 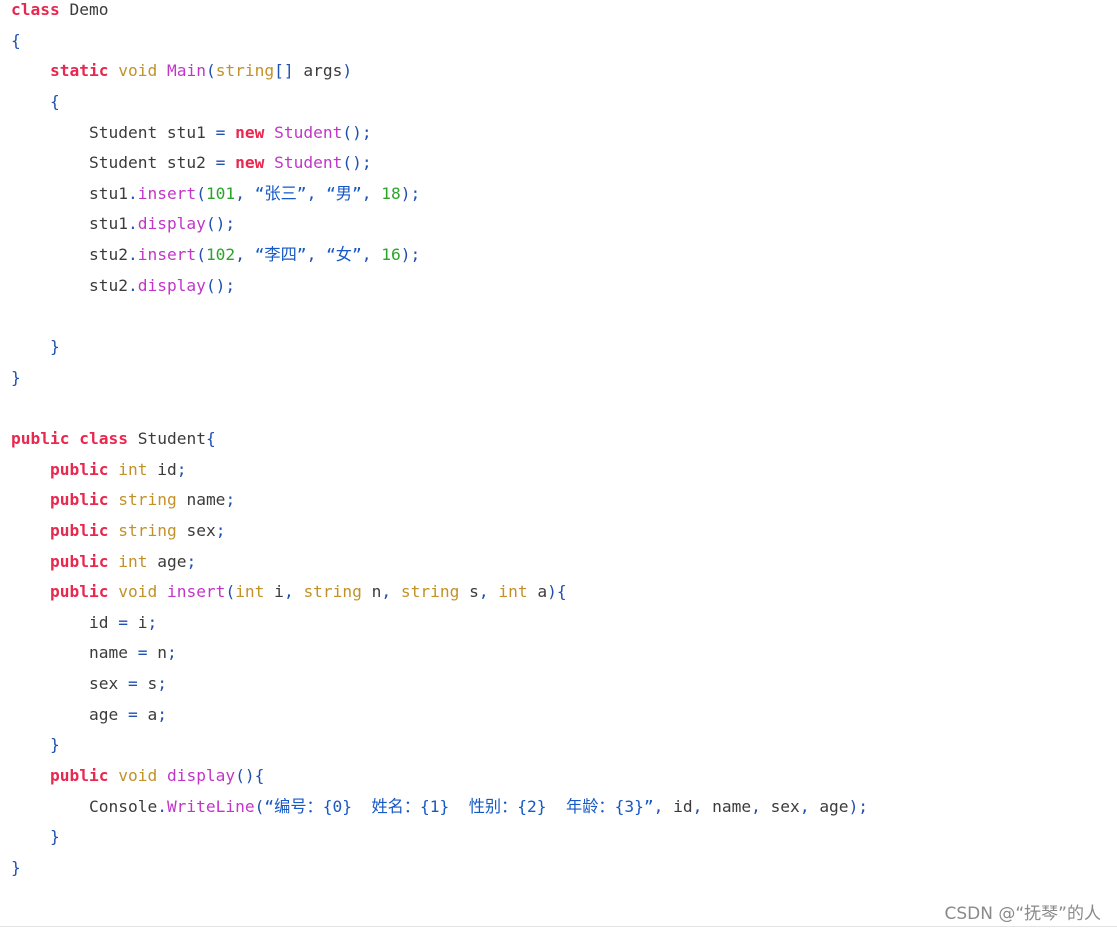 I want to click on code-token-kw: new, so click(x=250, y=163).